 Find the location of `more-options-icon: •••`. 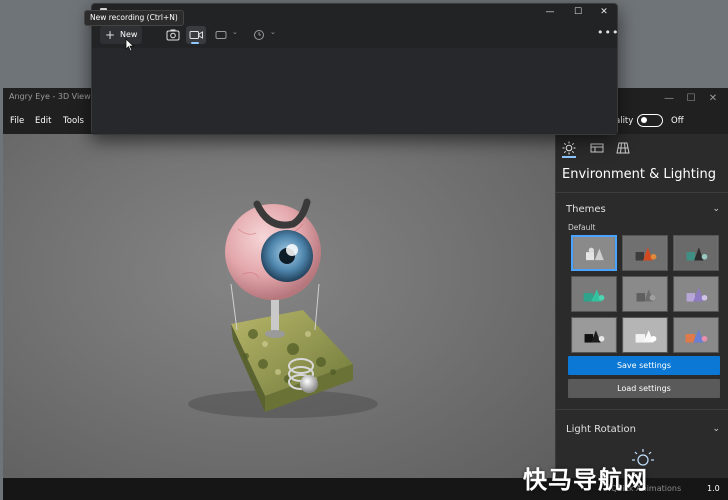

more-options-icon: ••• is located at coordinates (608, 32).